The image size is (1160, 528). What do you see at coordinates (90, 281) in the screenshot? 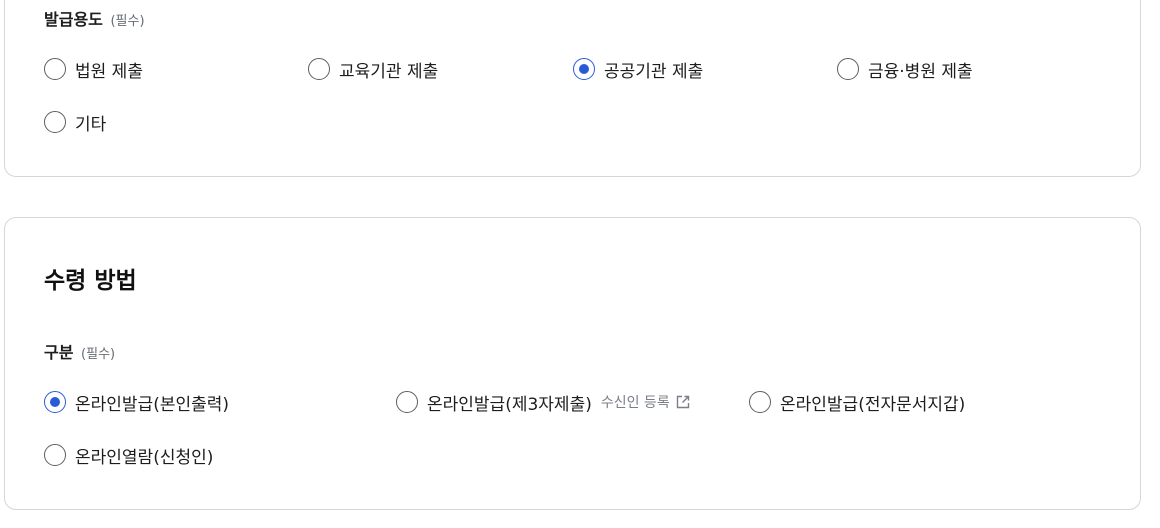
I see `receipt-section-title: 수령 방법` at bounding box center [90, 281].